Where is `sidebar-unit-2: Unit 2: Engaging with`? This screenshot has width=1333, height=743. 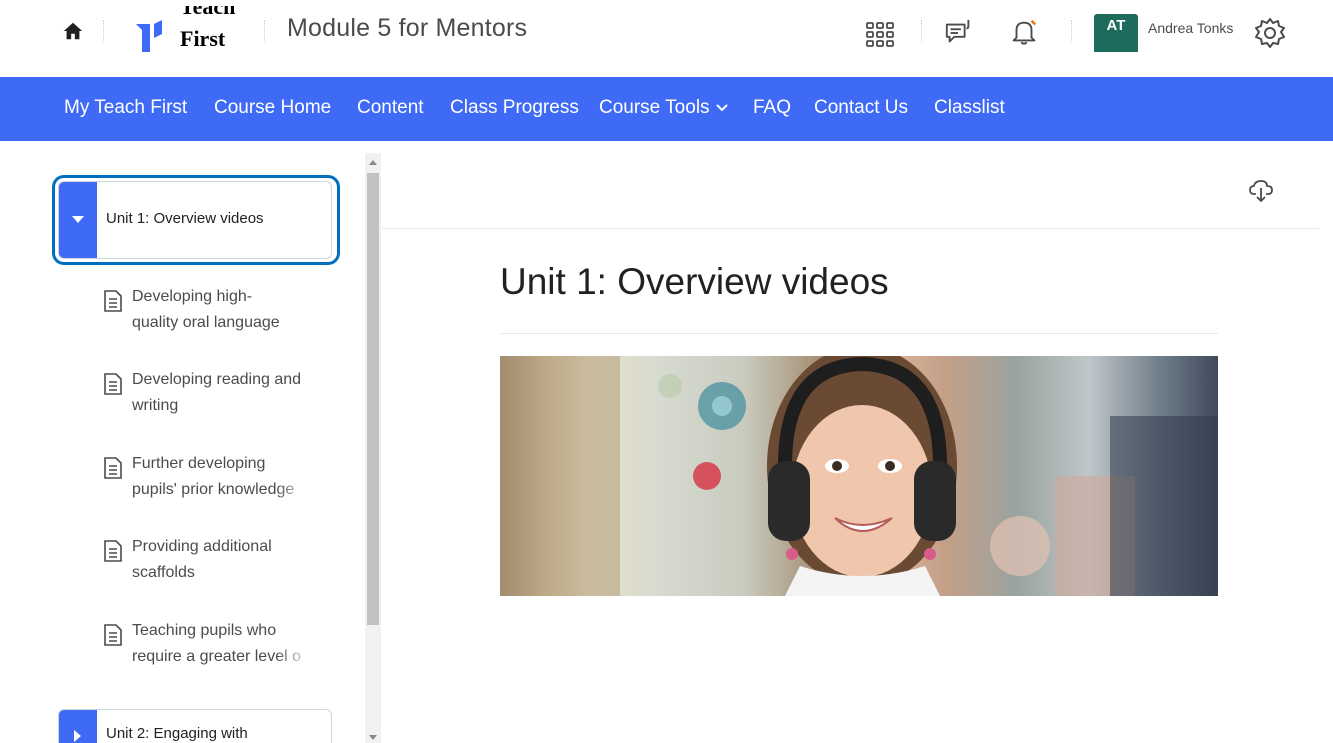
sidebar-unit-2: Unit 2: Engaging with is located at coordinates (195, 726).